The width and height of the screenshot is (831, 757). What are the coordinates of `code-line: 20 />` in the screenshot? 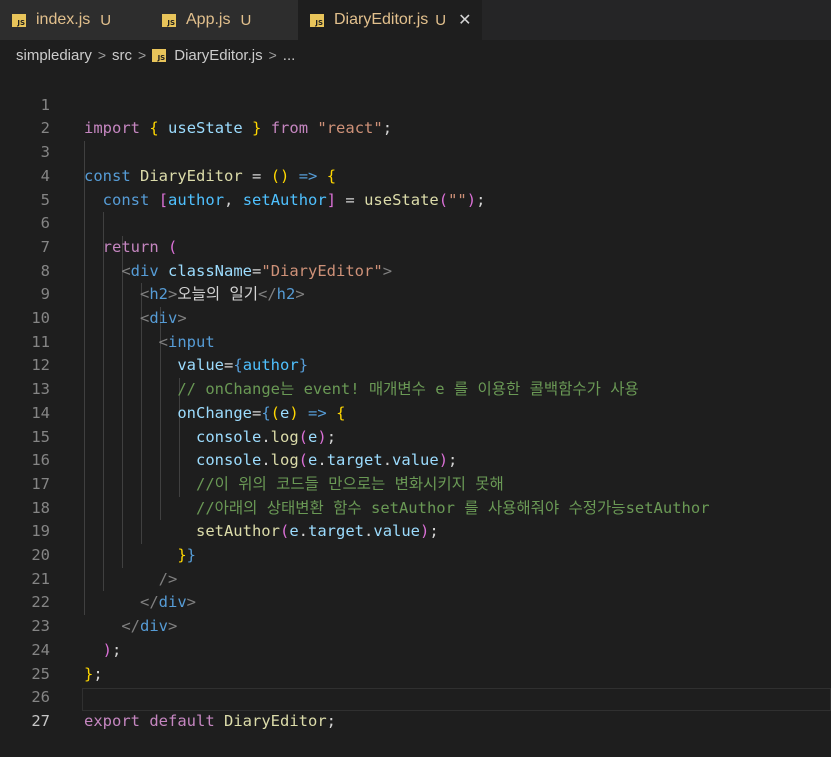 It's located at (415, 554).